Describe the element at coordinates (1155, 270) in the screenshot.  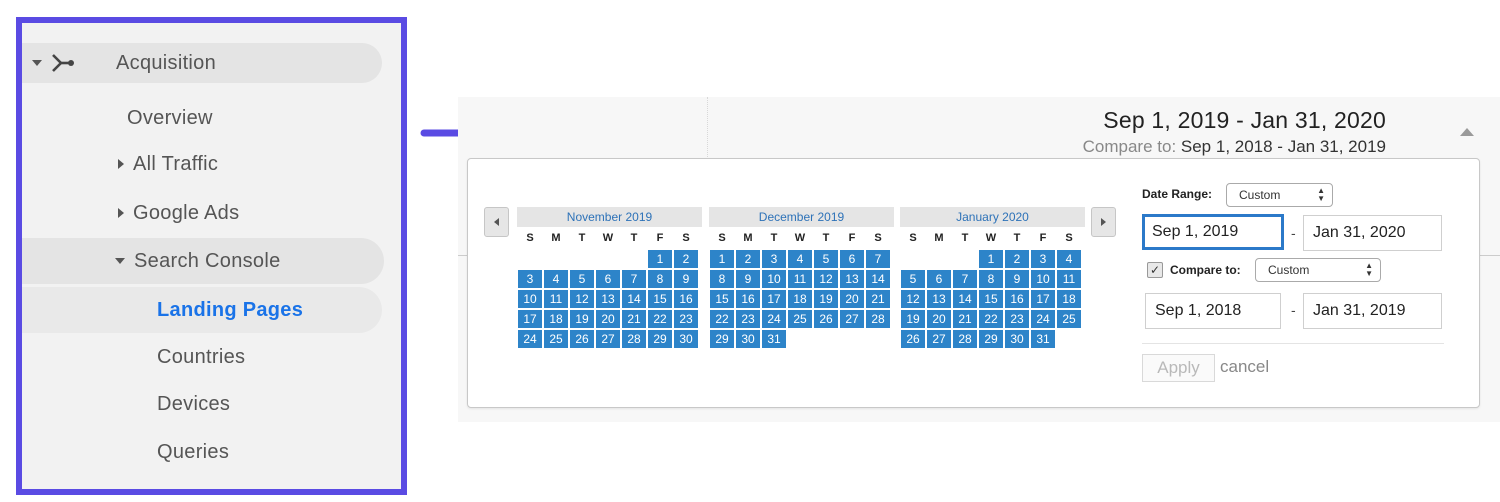
I see `compare-checkbox: ✓` at that location.